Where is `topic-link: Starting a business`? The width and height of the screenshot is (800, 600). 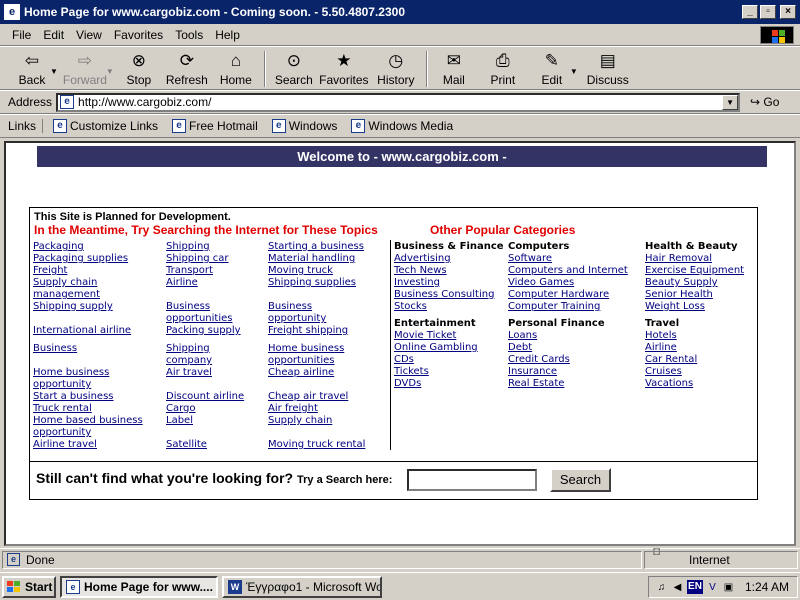
topic-link: Starting a business is located at coordinates (316, 247).